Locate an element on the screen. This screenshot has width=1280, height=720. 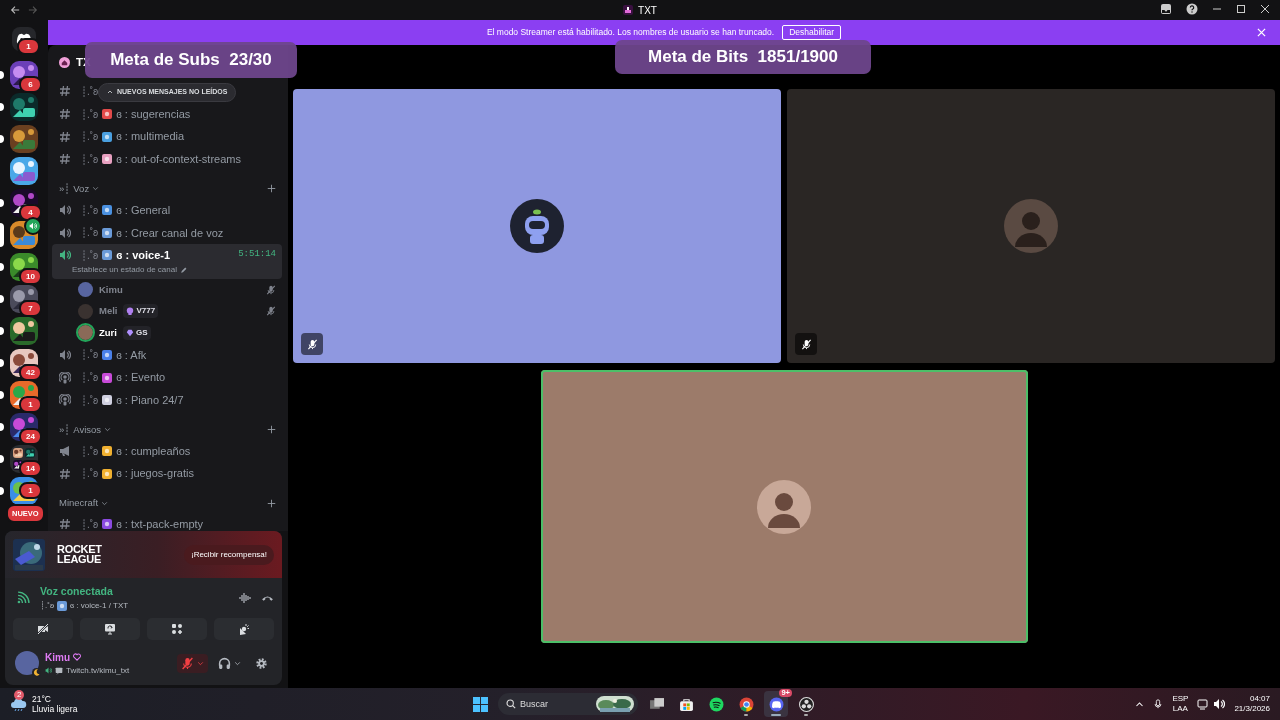
channel-item: ┊.˚ʚ ɞ : juegos-gratis is located at coordinates (167, 474).